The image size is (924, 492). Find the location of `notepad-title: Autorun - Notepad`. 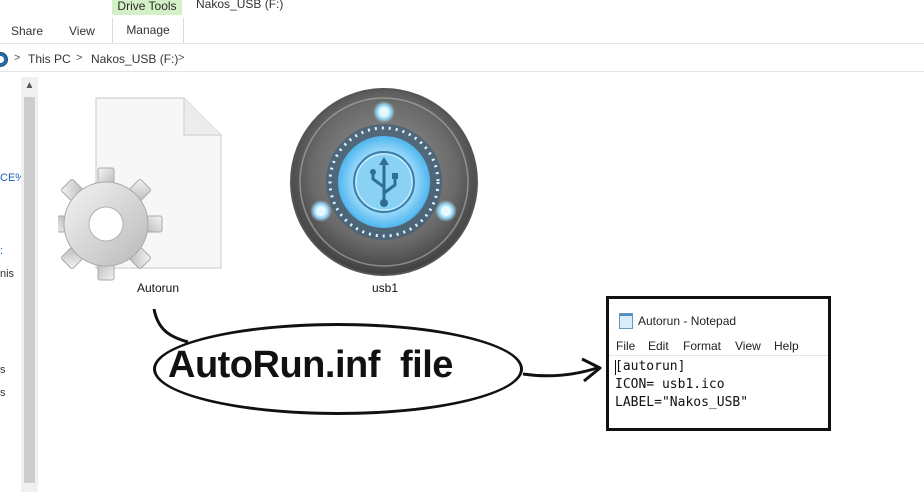

notepad-title: Autorun - Notepad is located at coordinates (687, 321).